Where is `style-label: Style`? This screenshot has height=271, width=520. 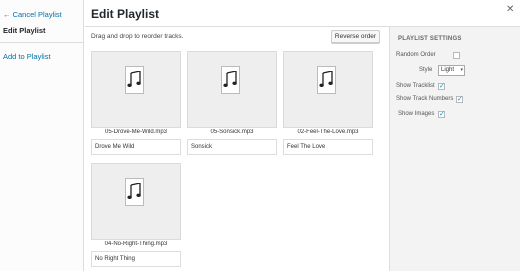
style-label: Style is located at coordinates (426, 70).